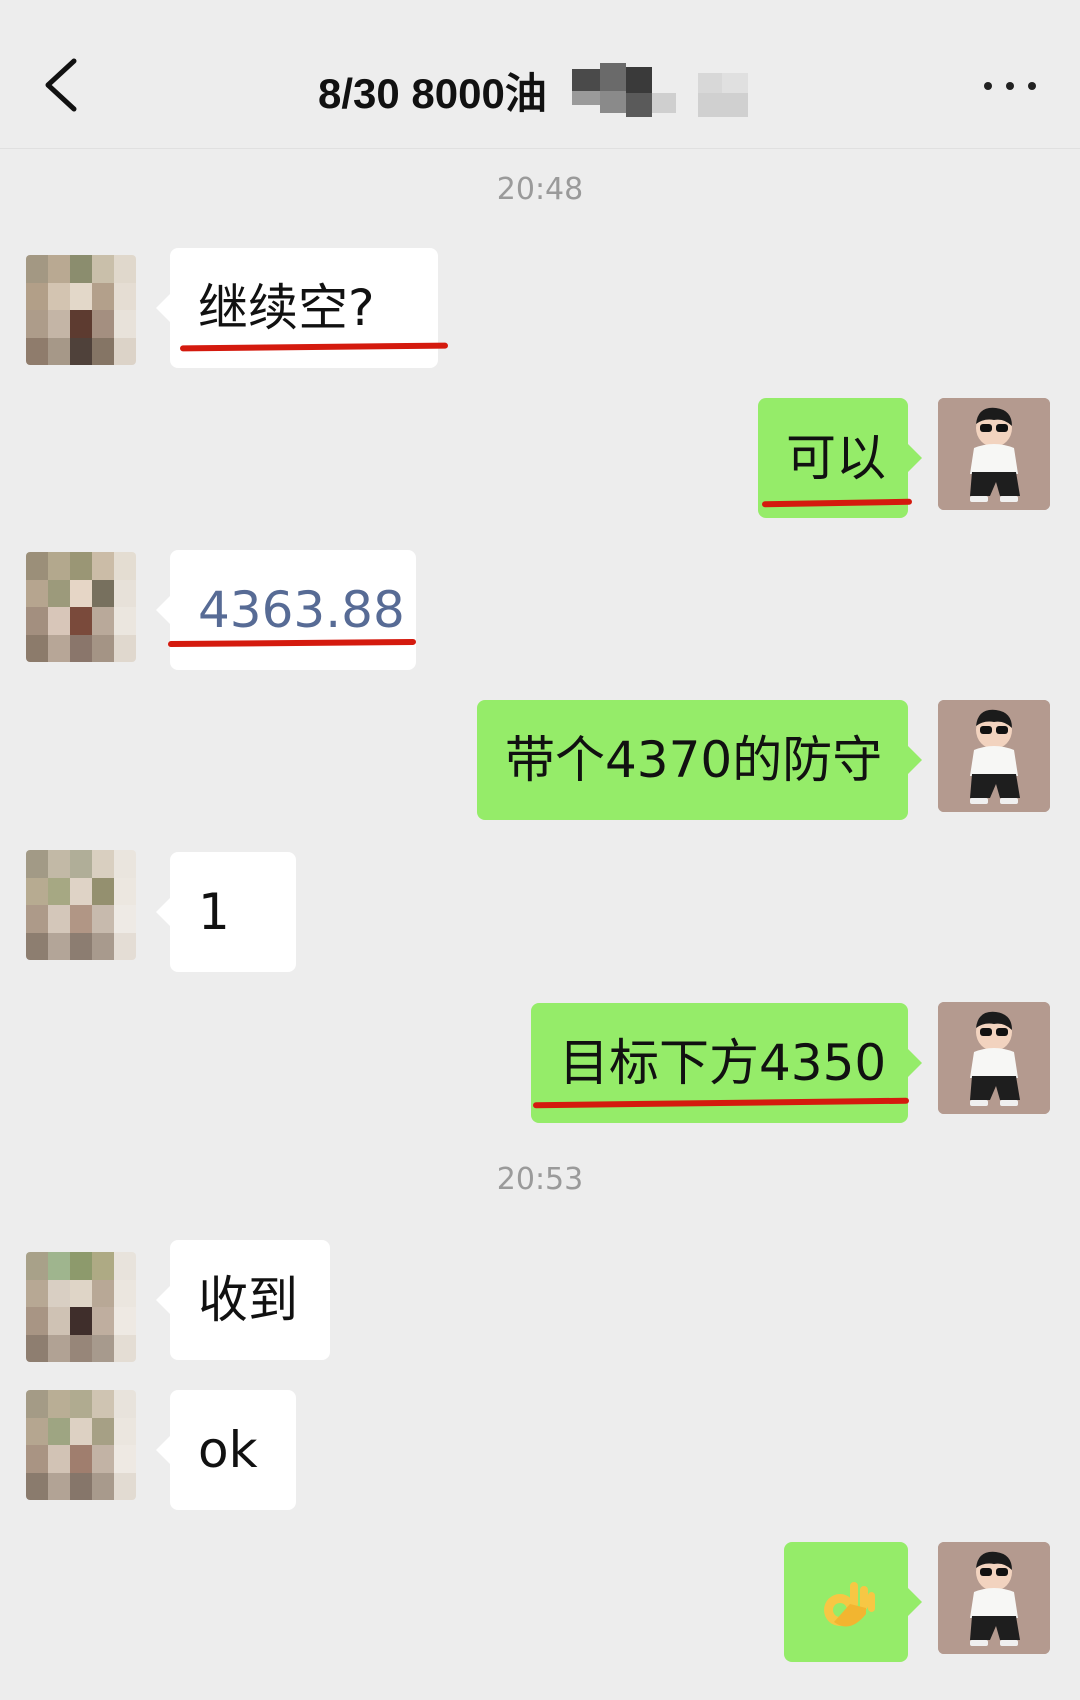  I want to click on chat-header: 8/30 8000油, so click(540, 74).